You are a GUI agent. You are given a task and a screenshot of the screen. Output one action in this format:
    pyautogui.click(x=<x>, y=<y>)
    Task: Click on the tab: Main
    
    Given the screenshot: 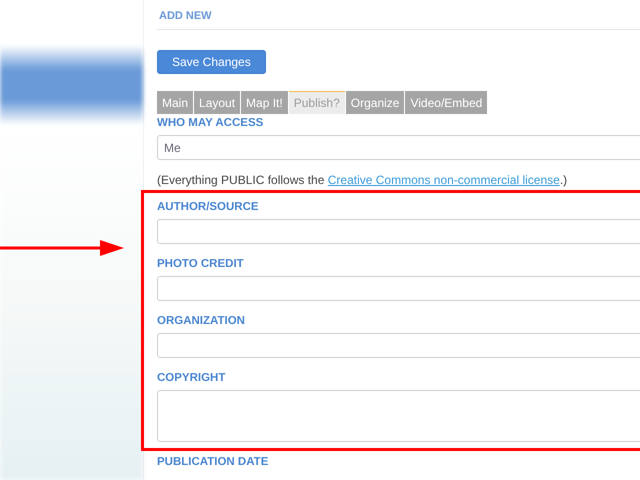 What is the action you would take?
    pyautogui.click(x=175, y=102)
    